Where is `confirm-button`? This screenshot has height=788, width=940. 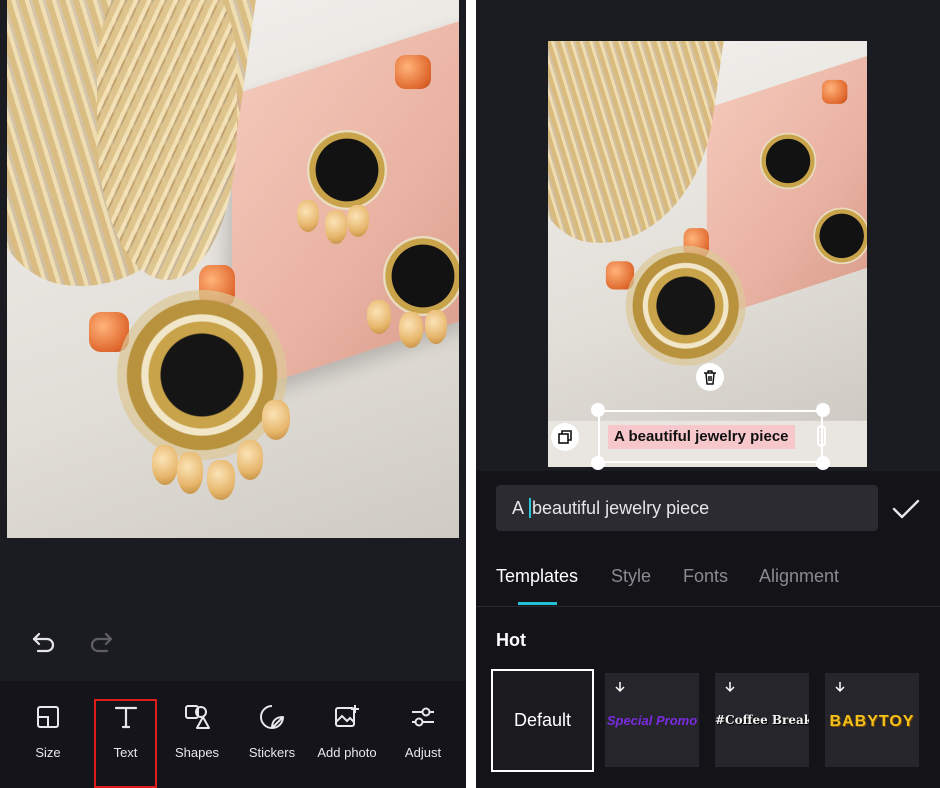 confirm-button is located at coordinates (906, 509).